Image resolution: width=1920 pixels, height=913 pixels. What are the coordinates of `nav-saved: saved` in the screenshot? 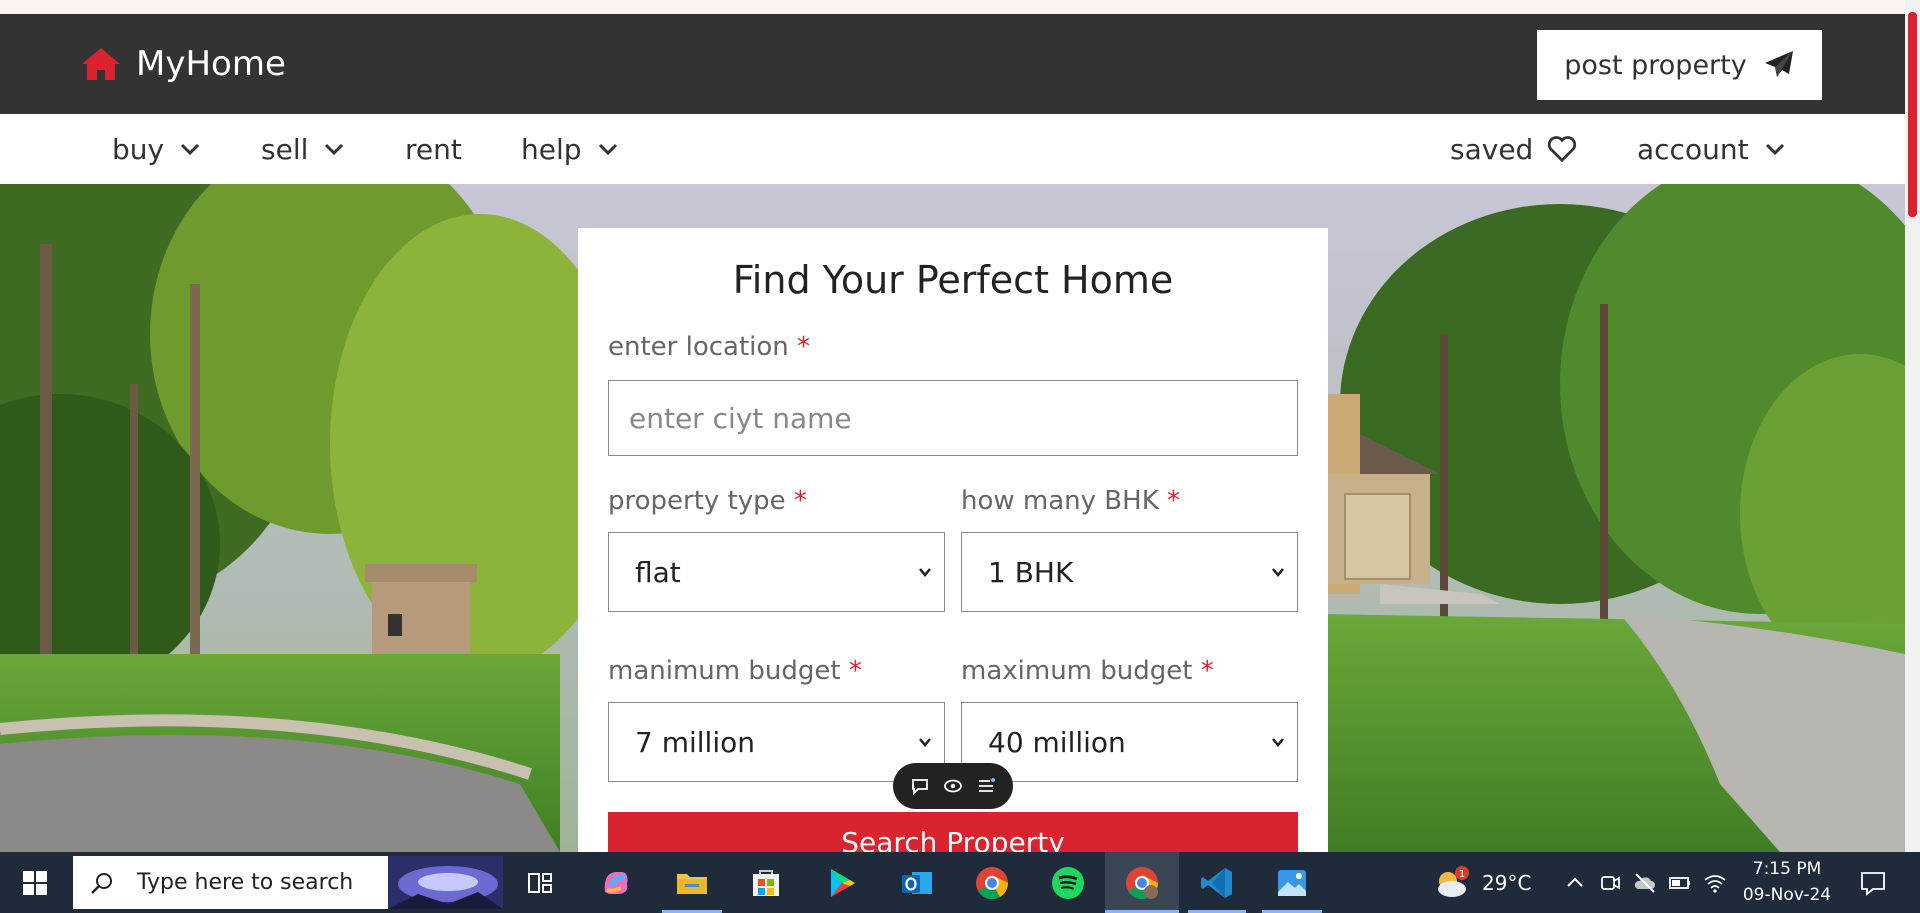 It's located at (1513, 149).